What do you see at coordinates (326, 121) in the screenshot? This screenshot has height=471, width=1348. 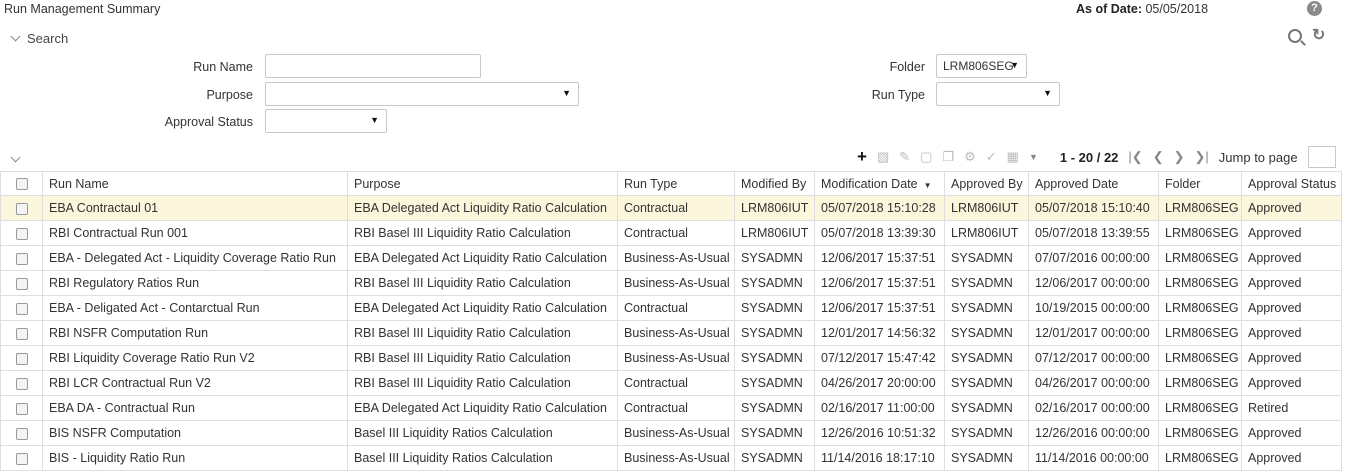 I see `approval-status-select: ▼` at bounding box center [326, 121].